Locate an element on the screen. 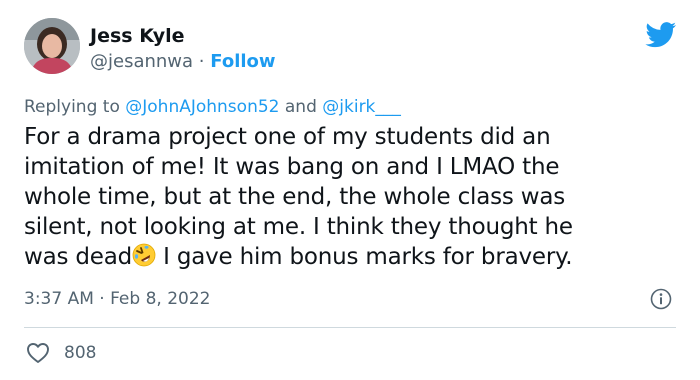 The height and width of the screenshot is (380, 700). tweet-text-before-emoji: was dead is located at coordinates (78, 257).